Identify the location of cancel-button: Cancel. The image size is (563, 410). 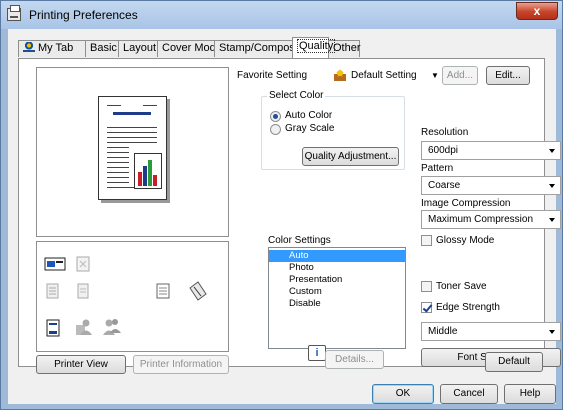
(469, 394).